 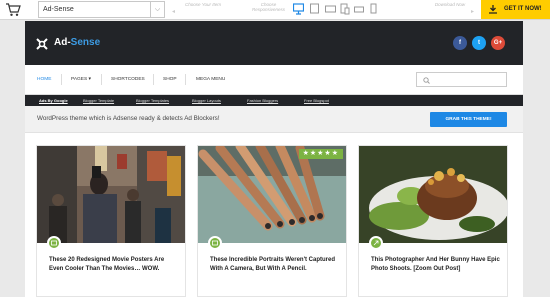 I want to click on rating-stars: ★★★★★, so click(x=320, y=154).